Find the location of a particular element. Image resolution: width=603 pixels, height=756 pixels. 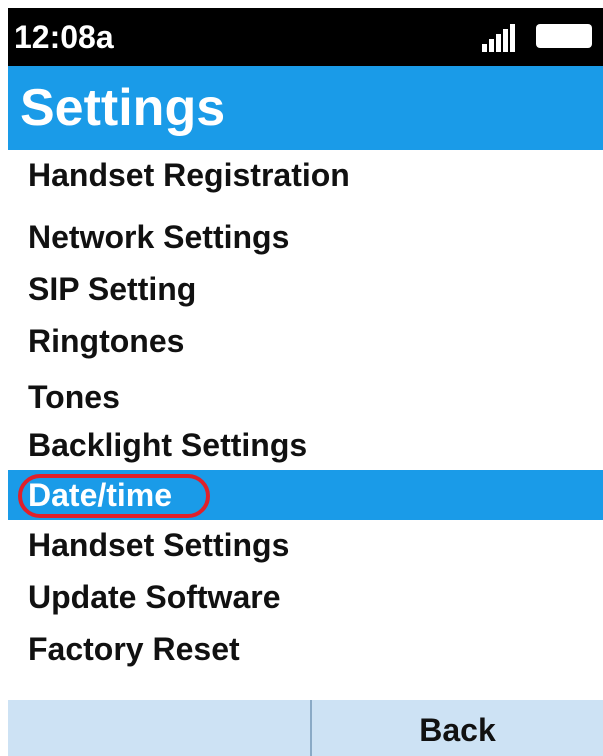

back-softkey: Back is located at coordinates (457, 728).